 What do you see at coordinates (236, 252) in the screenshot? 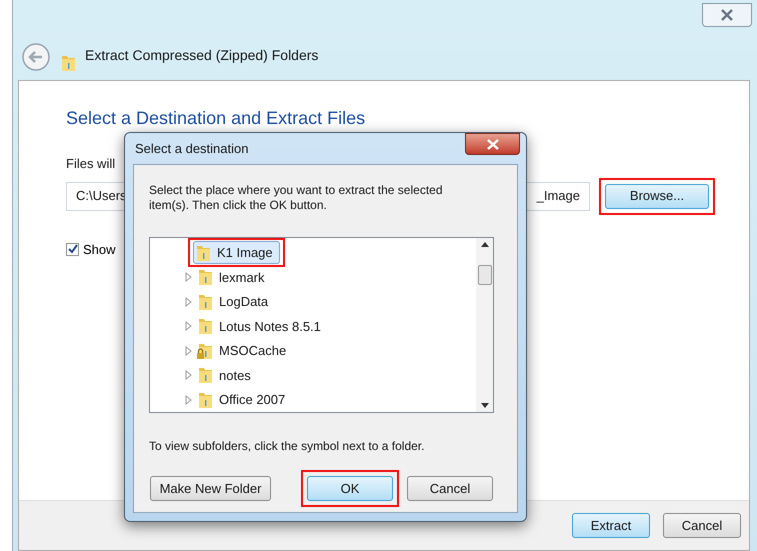
I see `tree-item: K1 Image` at bounding box center [236, 252].